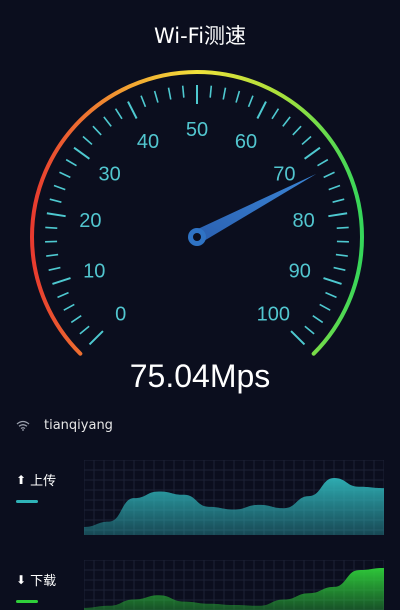 The width and height of the screenshot is (400, 610). Describe the element at coordinates (197, 130) in the screenshot. I see `gauge-tick-label: 50` at that location.